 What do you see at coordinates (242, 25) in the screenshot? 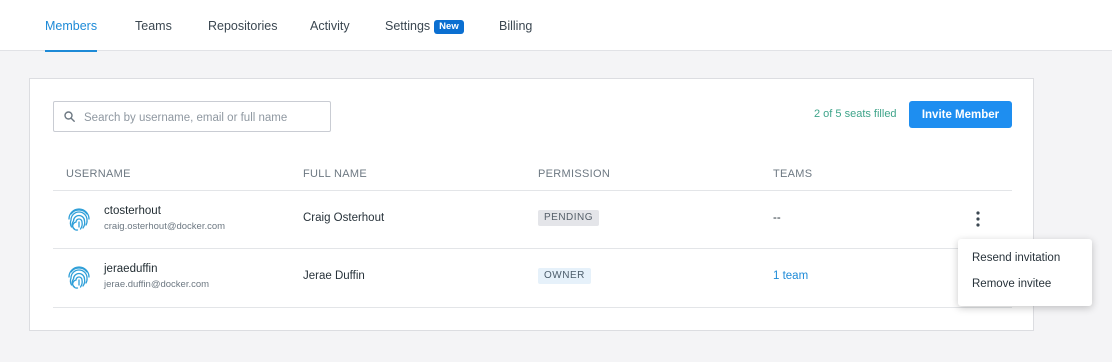
I see `tab-repositories: Repositories` at bounding box center [242, 25].